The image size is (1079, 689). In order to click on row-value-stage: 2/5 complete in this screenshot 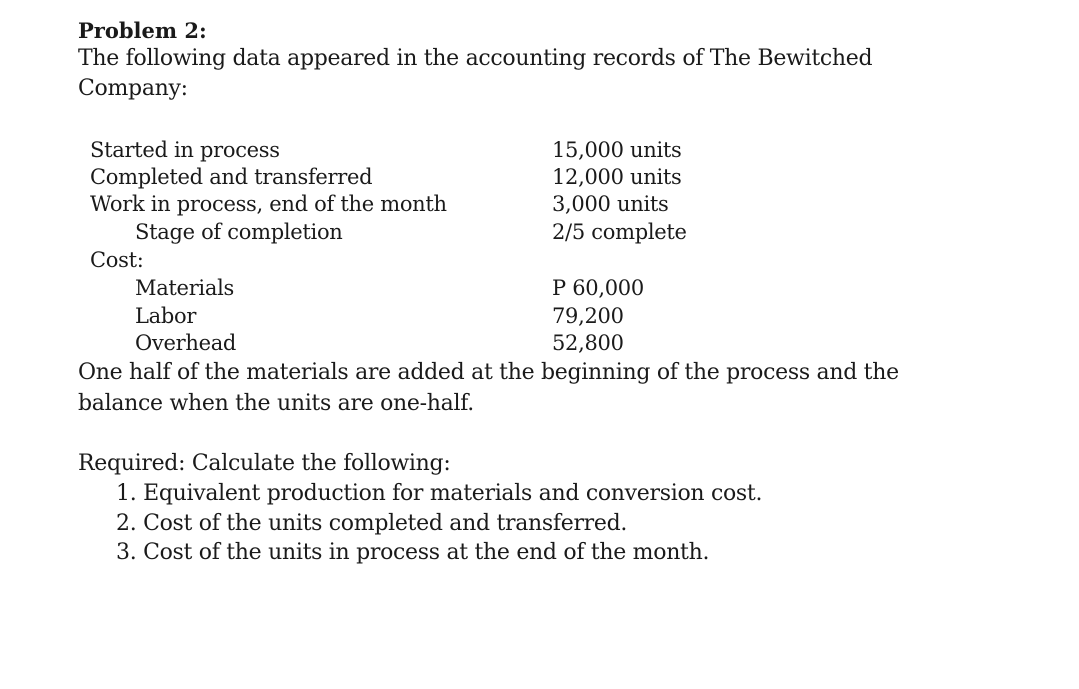, I will do `click(619, 232)`.